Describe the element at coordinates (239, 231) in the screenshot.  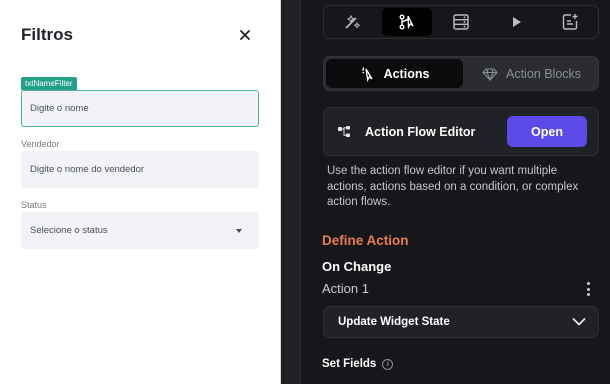
I see `dropdown-arrow-icon` at that location.